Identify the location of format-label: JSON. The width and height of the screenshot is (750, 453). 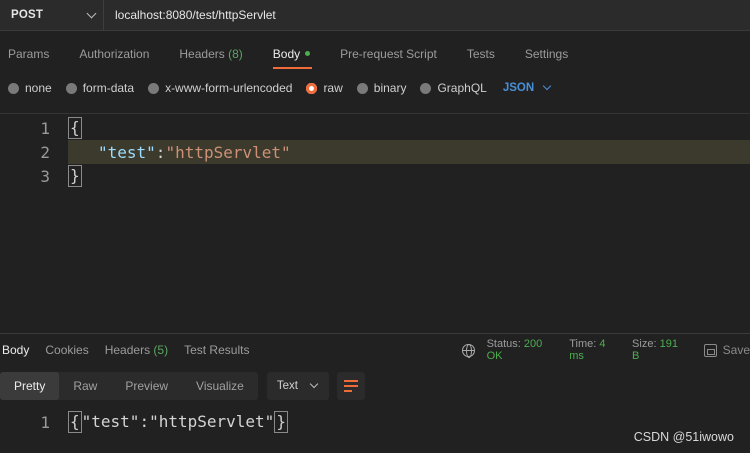
(518, 88).